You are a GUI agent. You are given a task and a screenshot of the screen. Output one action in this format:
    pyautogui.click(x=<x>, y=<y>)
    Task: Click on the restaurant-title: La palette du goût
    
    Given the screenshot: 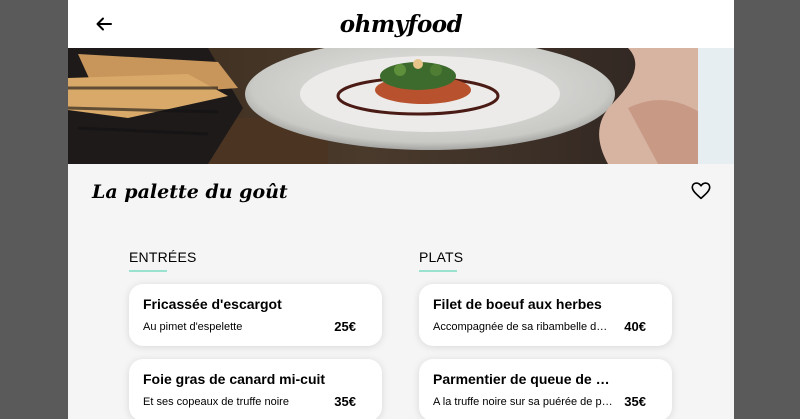 What is the action you would take?
    pyautogui.click(x=190, y=192)
    